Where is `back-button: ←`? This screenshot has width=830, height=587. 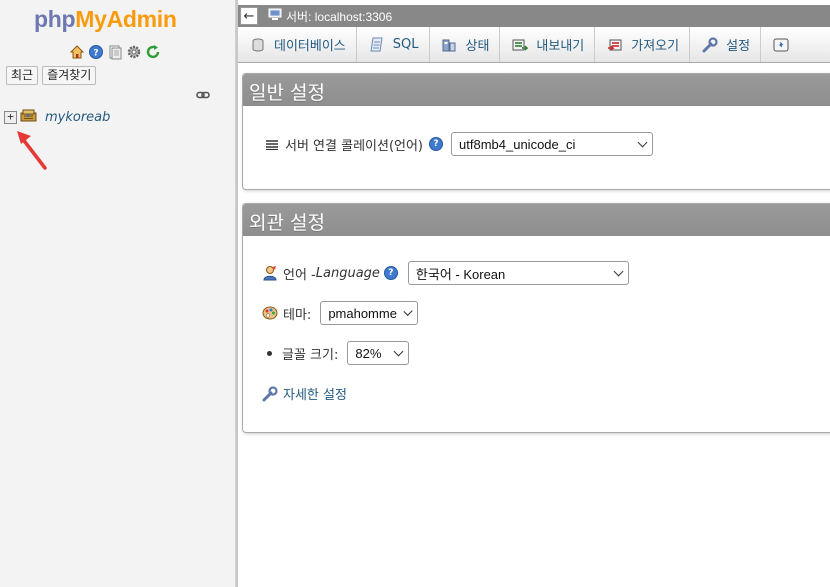
back-button: ← is located at coordinates (249, 16).